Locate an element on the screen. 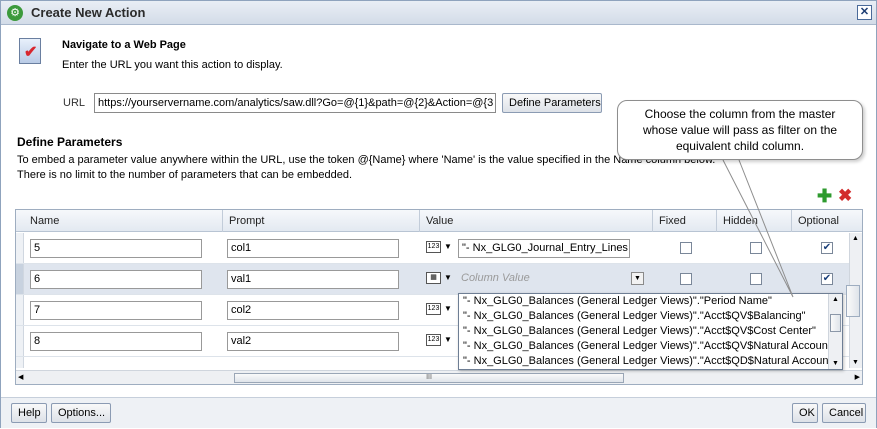 The width and height of the screenshot is (877, 429). grid-header: Name Prompt Value Fixed Hidden Optional is located at coordinates (439, 221).